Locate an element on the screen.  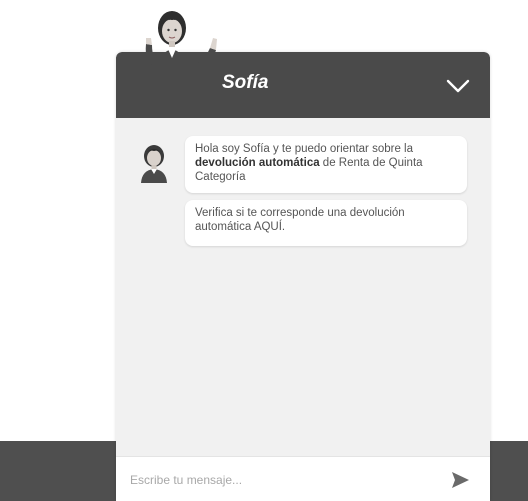
assistant-mascot is located at coordinates (184, 52).